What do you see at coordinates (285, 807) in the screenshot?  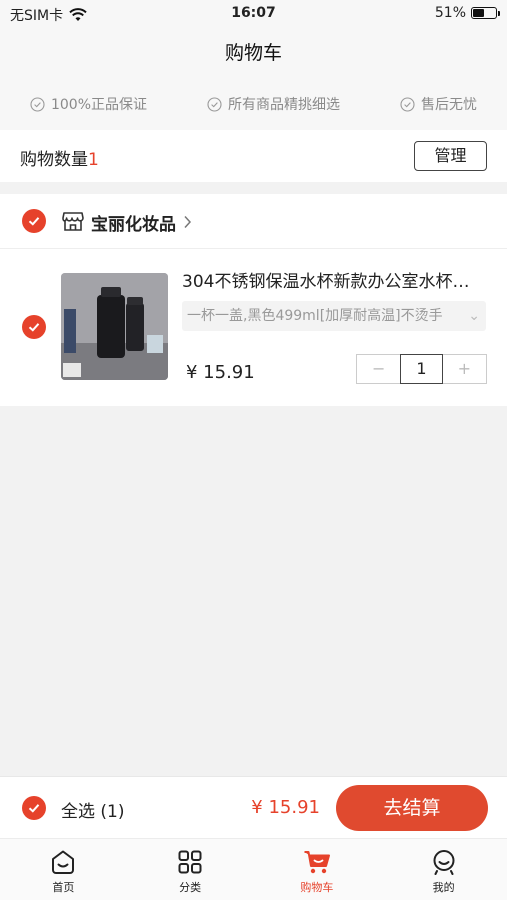 I see `total-price: ¥ 15.91` at bounding box center [285, 807].